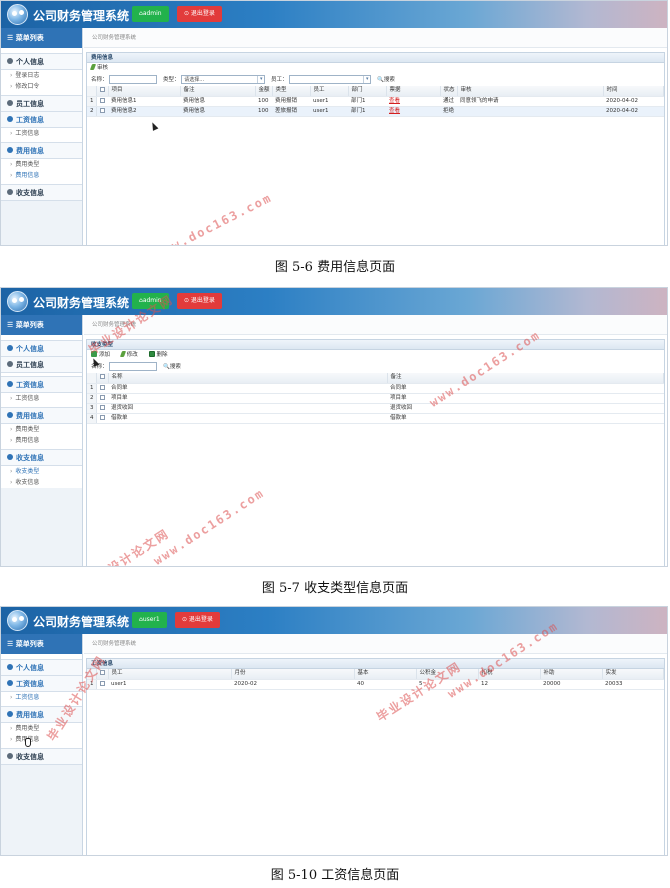 This screenshot has height=888, width=670. I want to click on delete-button: 删除, so click(158, 354).